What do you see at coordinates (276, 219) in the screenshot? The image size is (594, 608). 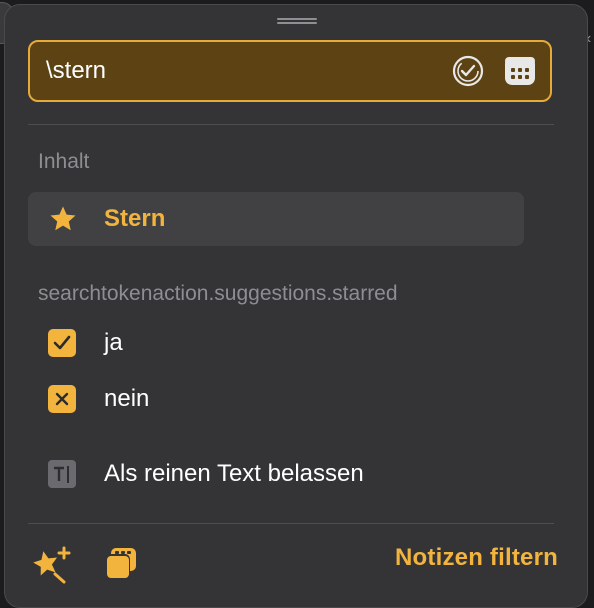 I see `suggestion-star: Stern` at bounding box center [276, 219].